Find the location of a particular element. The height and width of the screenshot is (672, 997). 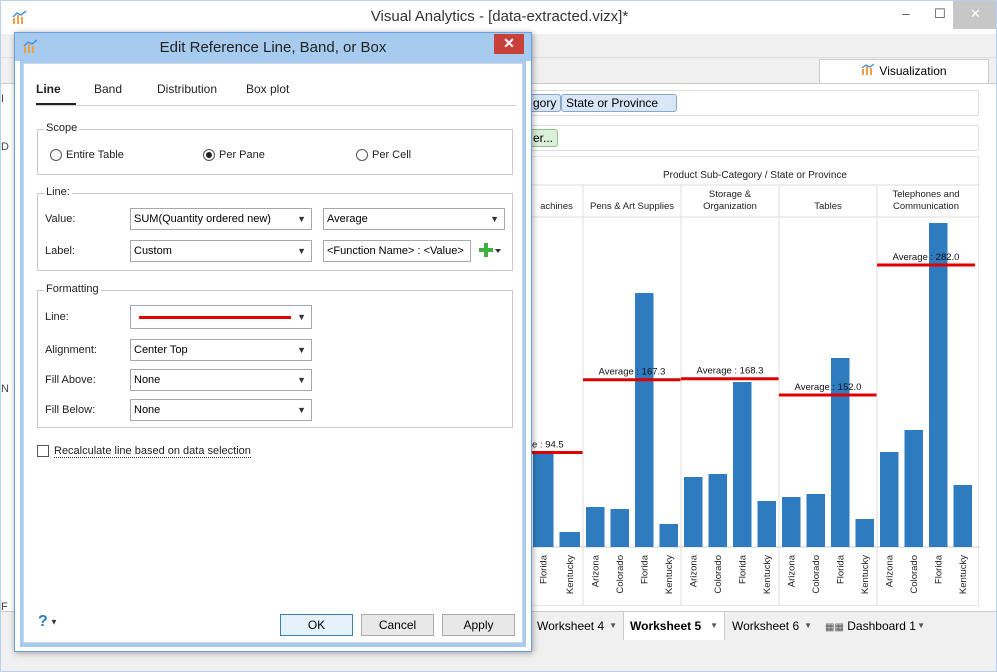

line-legend: Line: is located at coordinates (58, 192).